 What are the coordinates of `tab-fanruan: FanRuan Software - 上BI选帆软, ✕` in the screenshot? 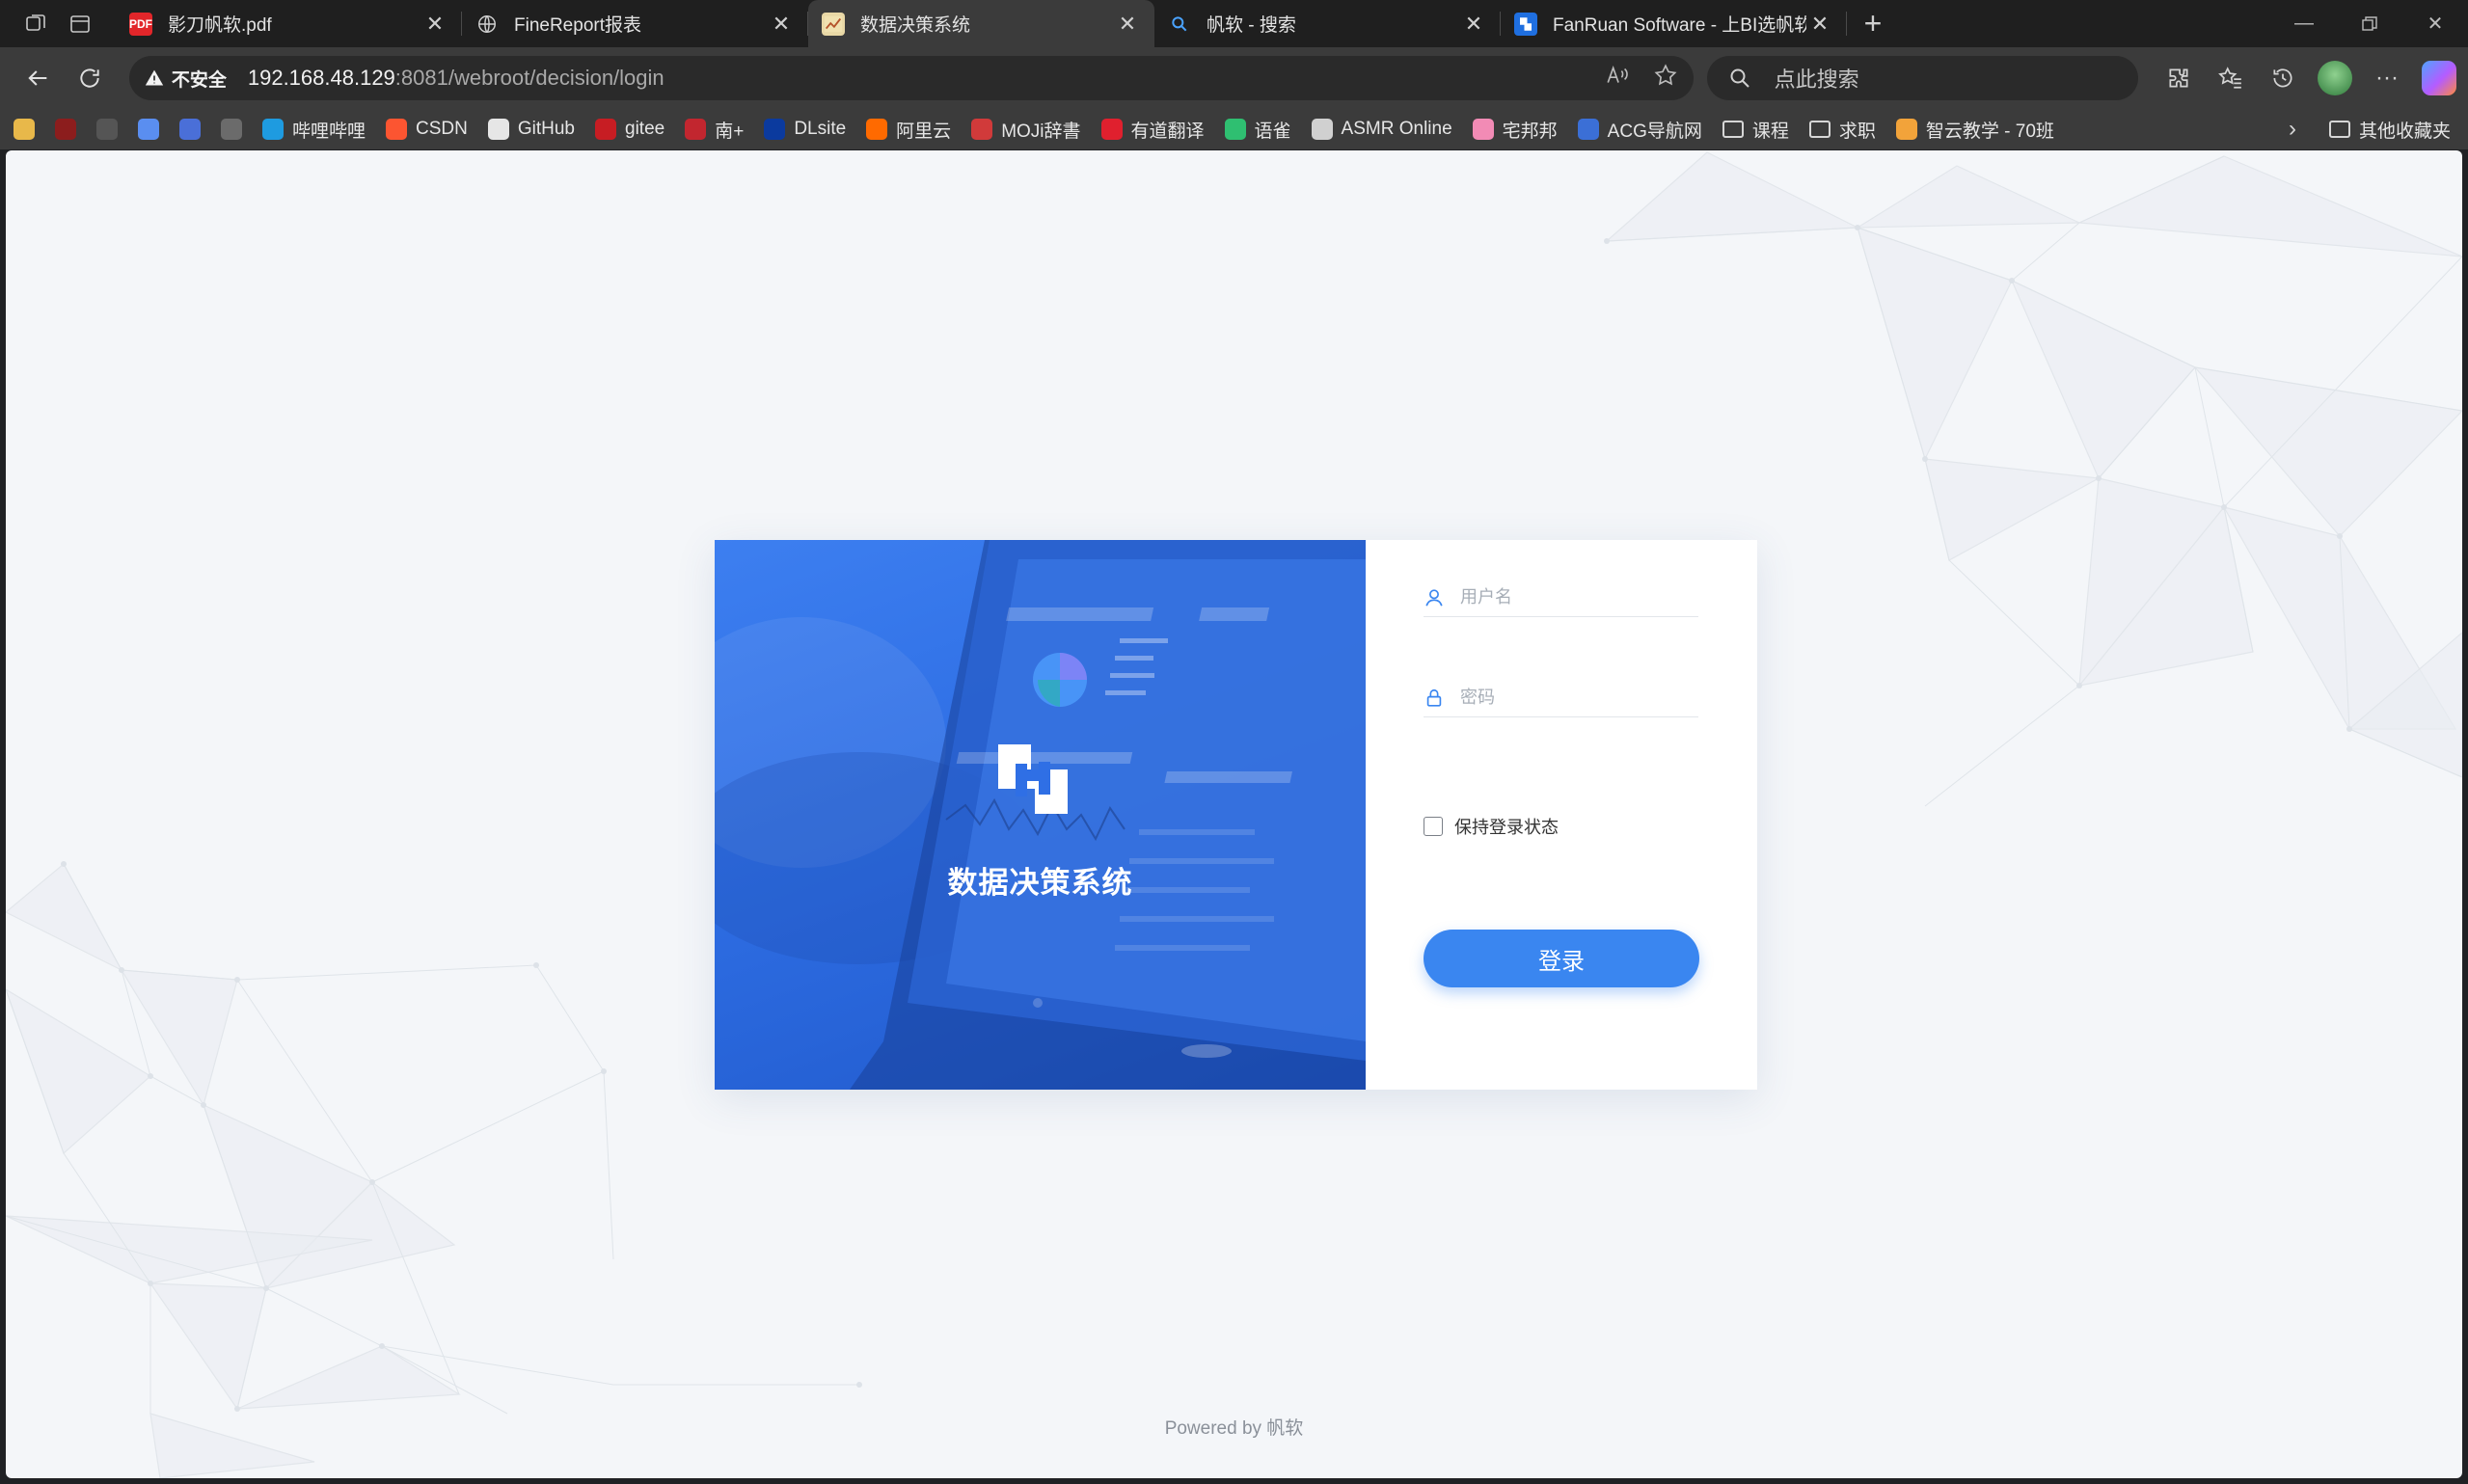 It's located at (1674, 23).